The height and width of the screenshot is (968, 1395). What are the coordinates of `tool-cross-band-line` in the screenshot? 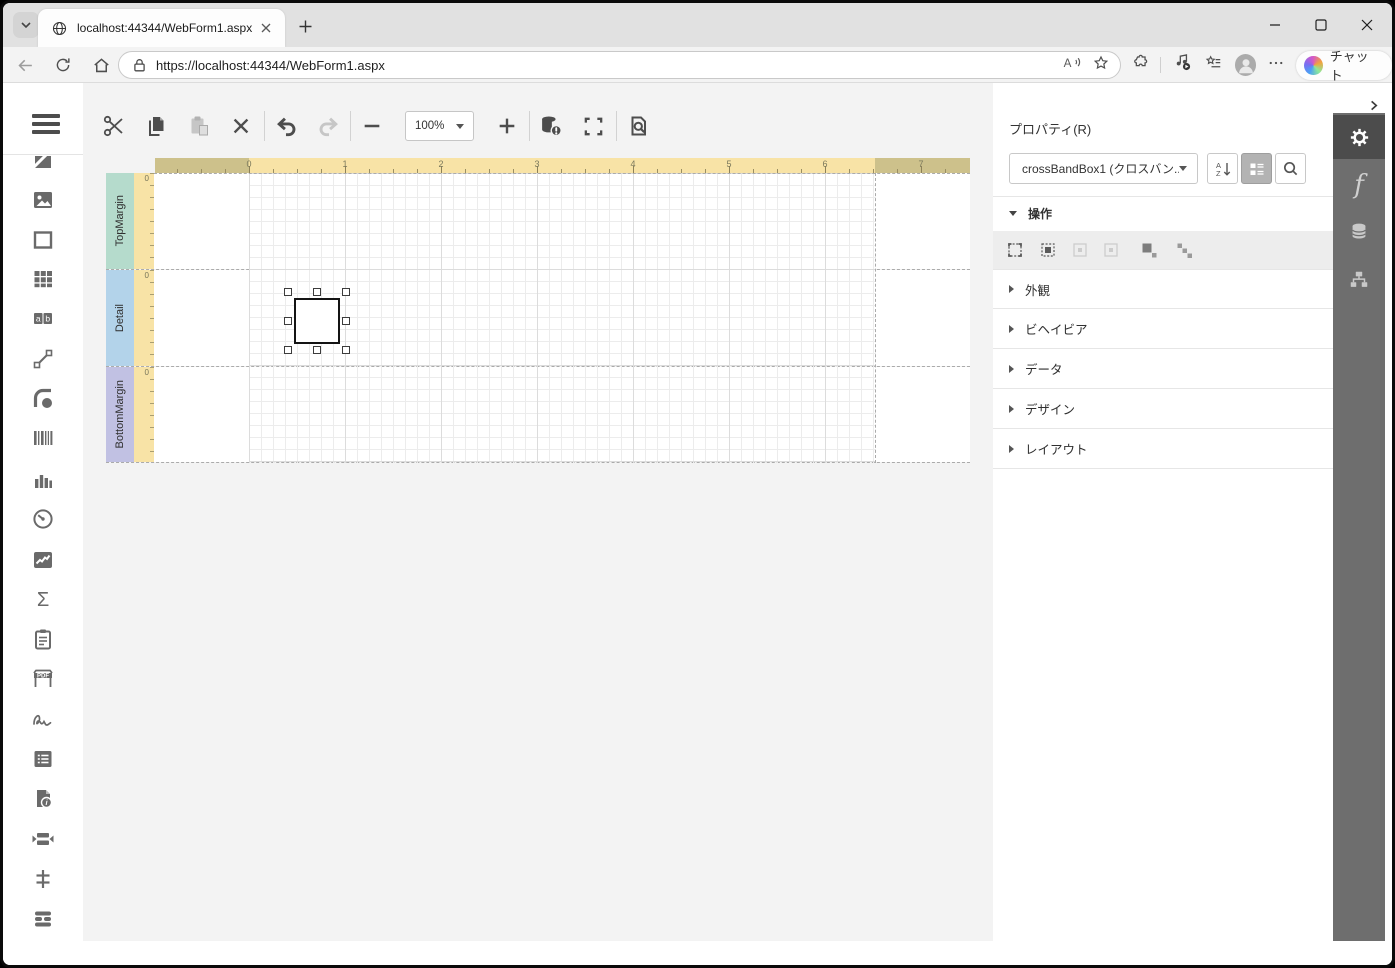 It's located at (43, 879).